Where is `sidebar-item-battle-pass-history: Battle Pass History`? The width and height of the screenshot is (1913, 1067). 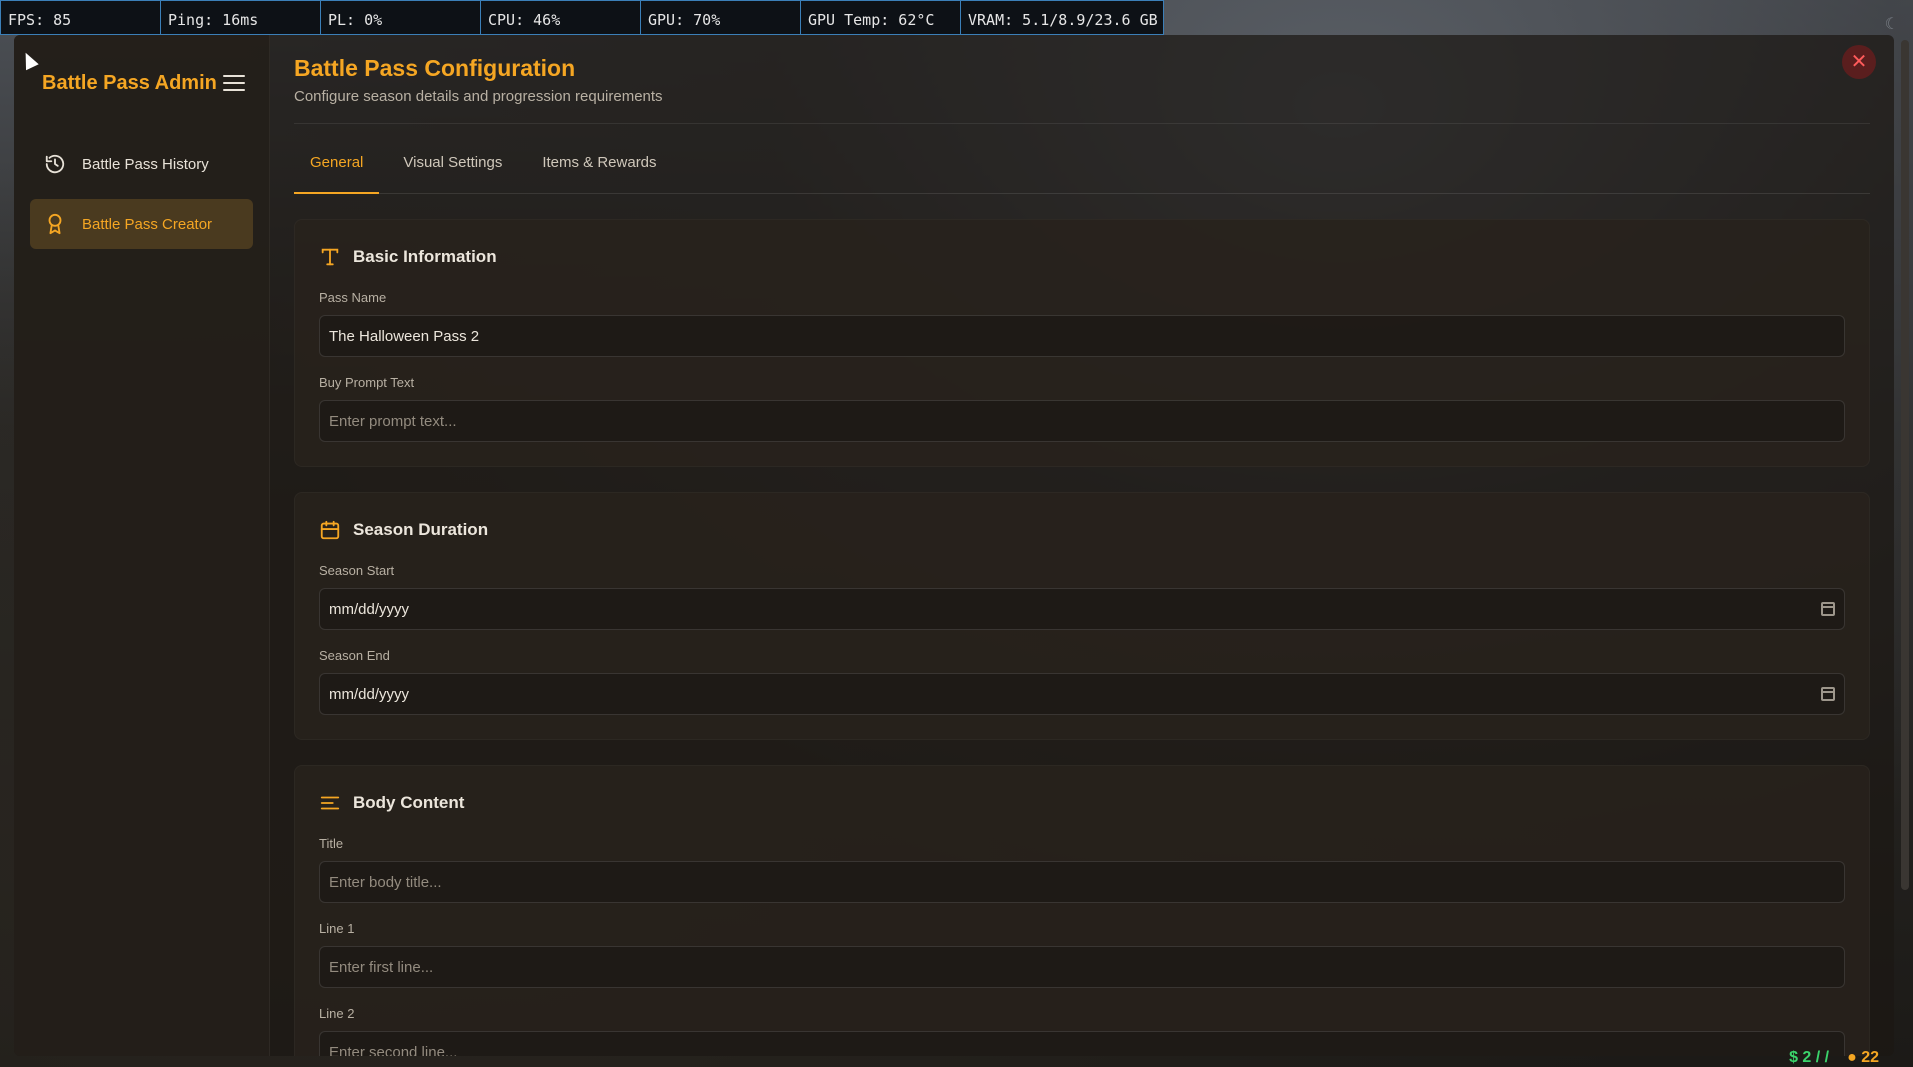 sidebar-item-battle-pass-history: Battle Pass History is located at coordinates (141, 164).